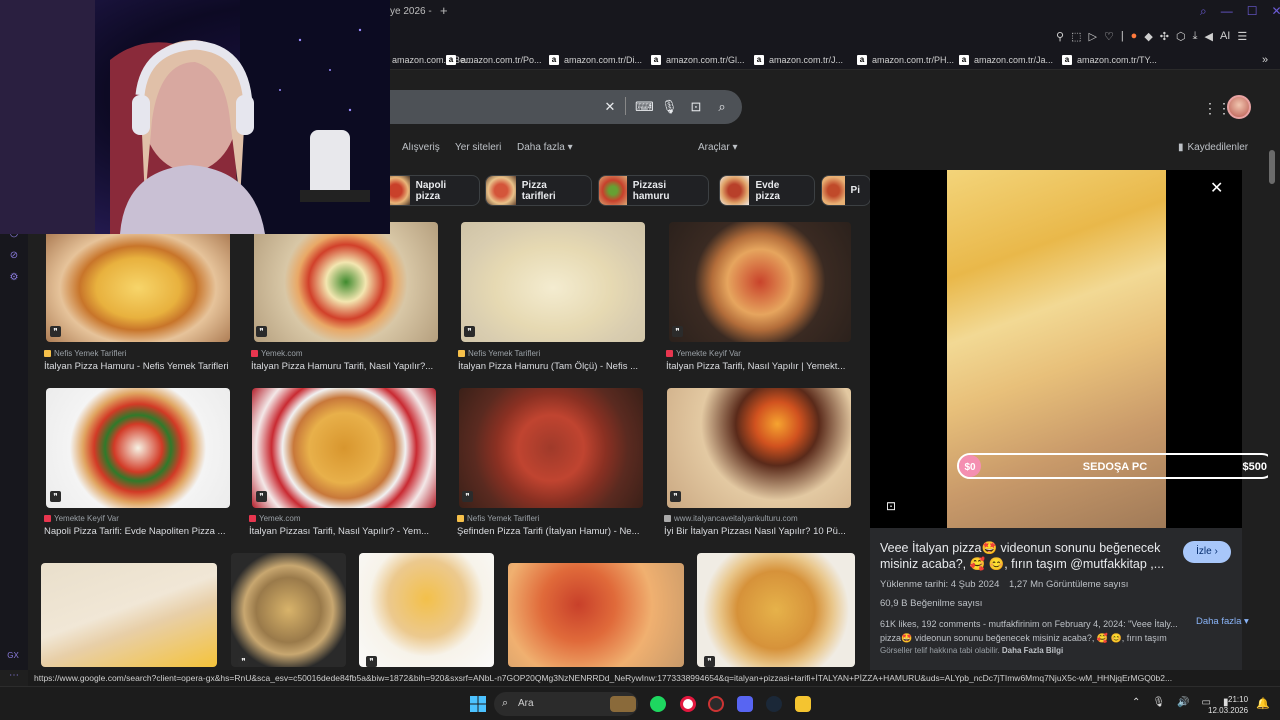 This screenshot has width=1280, height=720. I want to click on puzzle-icon: ✣, so click(1164, 36).